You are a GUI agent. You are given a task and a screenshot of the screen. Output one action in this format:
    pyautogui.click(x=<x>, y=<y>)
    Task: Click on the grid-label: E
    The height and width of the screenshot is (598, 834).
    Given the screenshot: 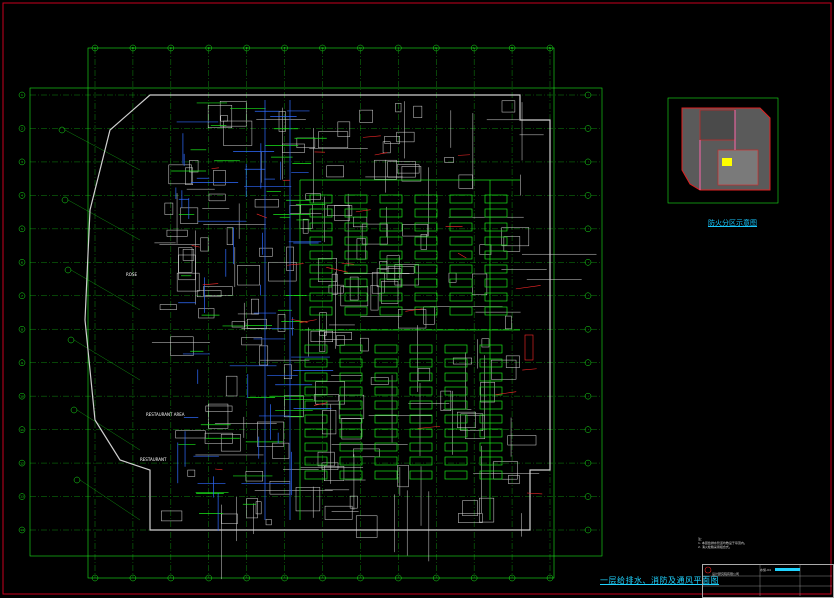 What is the action you would take?
    pyautogui.click(x=247, y=48)
    